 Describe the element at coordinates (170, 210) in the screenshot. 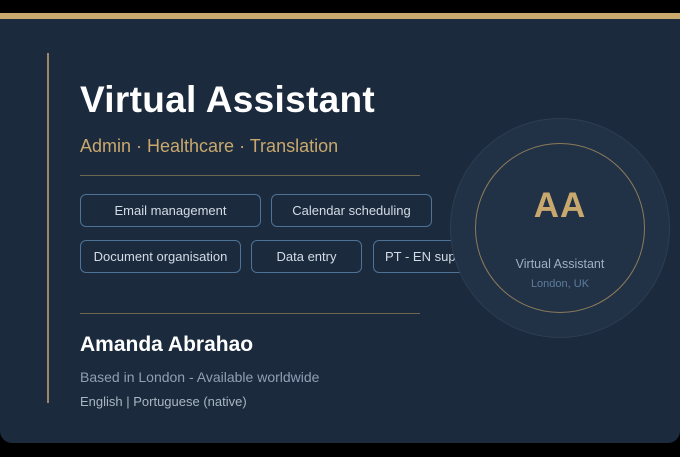

I see `tag-email-management: Email management` at that location.